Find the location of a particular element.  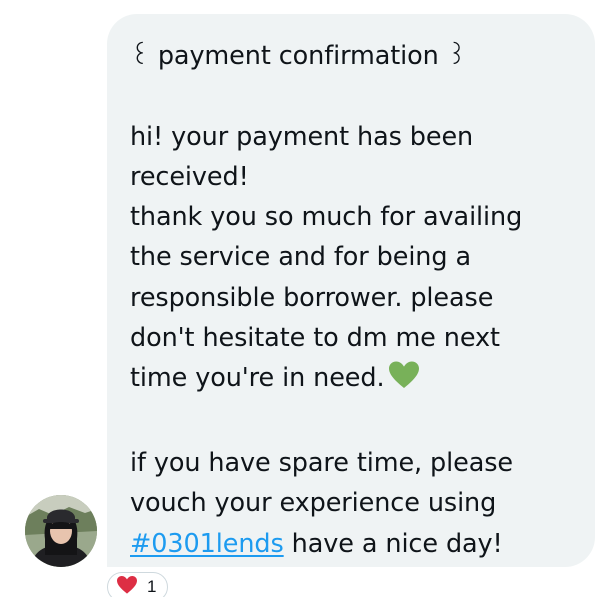

message-line: the service and for being a is located at coordinates (300, 257).